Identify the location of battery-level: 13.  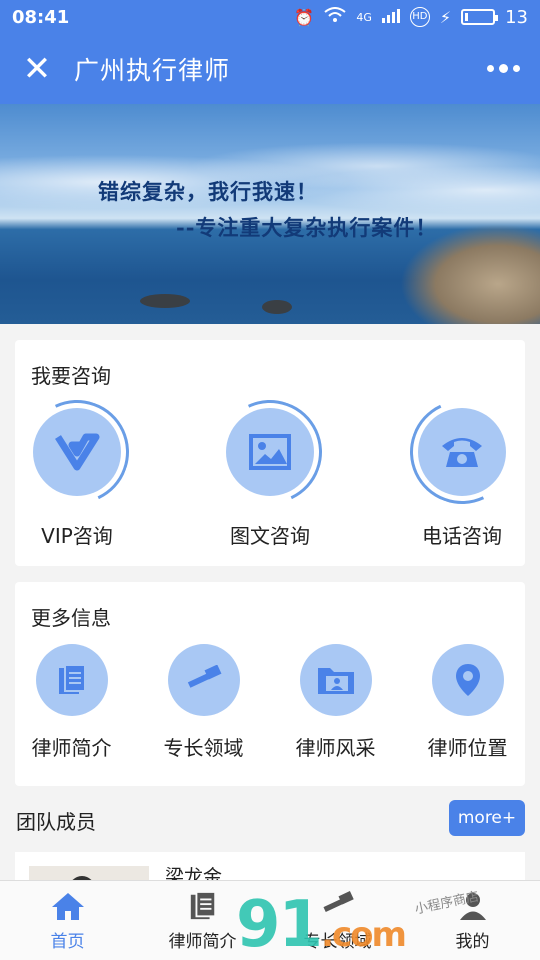
(516, 17).